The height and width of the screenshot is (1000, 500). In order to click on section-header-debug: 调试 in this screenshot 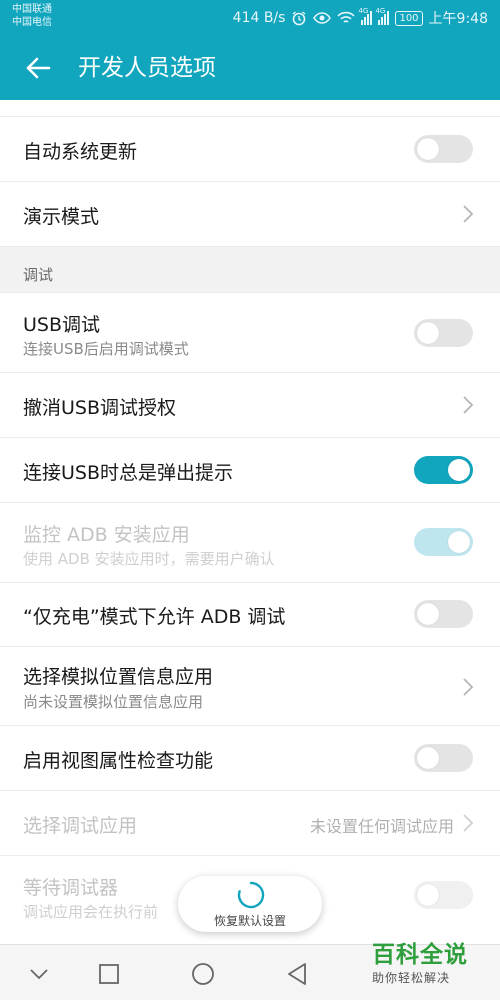, I will do `click(250, 270)`.